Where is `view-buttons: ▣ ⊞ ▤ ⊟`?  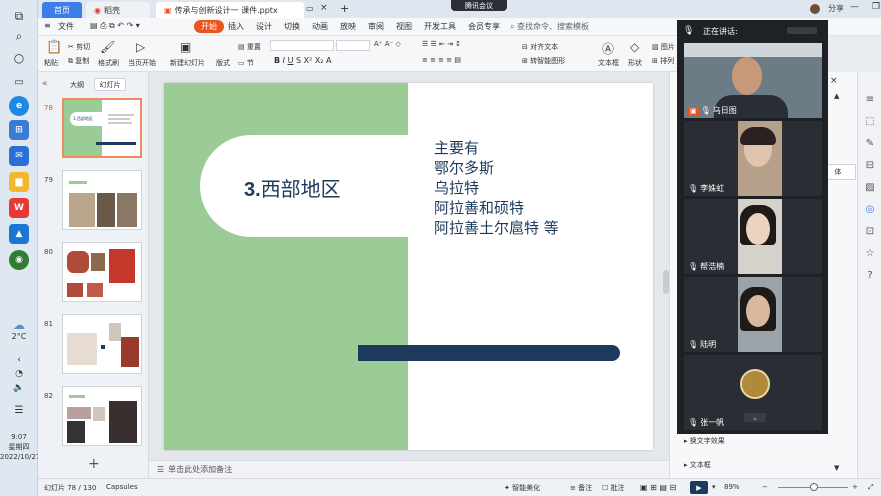
view-buttons: ▣ ⊞ ▤ ⊟ is located at coordinates (658, 487).